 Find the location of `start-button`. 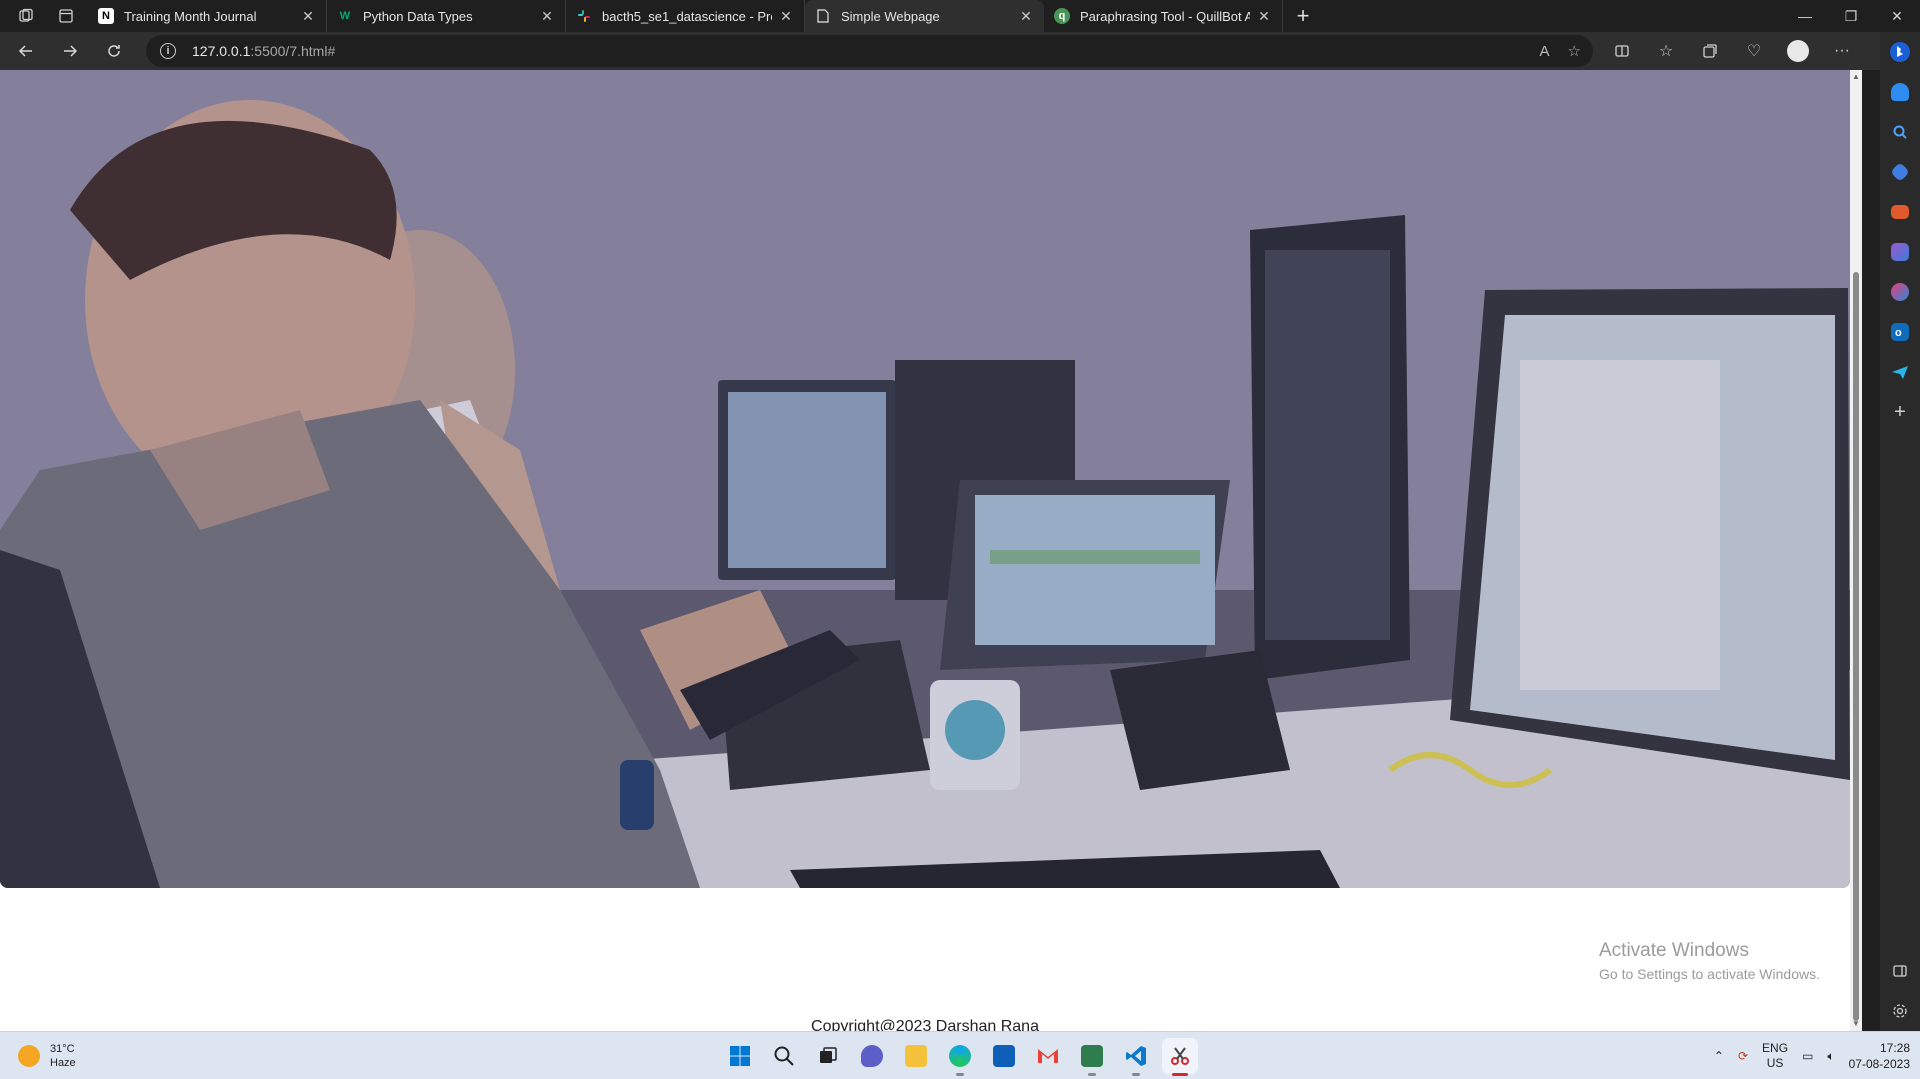

start-button is located at coordinates (740, 1056).